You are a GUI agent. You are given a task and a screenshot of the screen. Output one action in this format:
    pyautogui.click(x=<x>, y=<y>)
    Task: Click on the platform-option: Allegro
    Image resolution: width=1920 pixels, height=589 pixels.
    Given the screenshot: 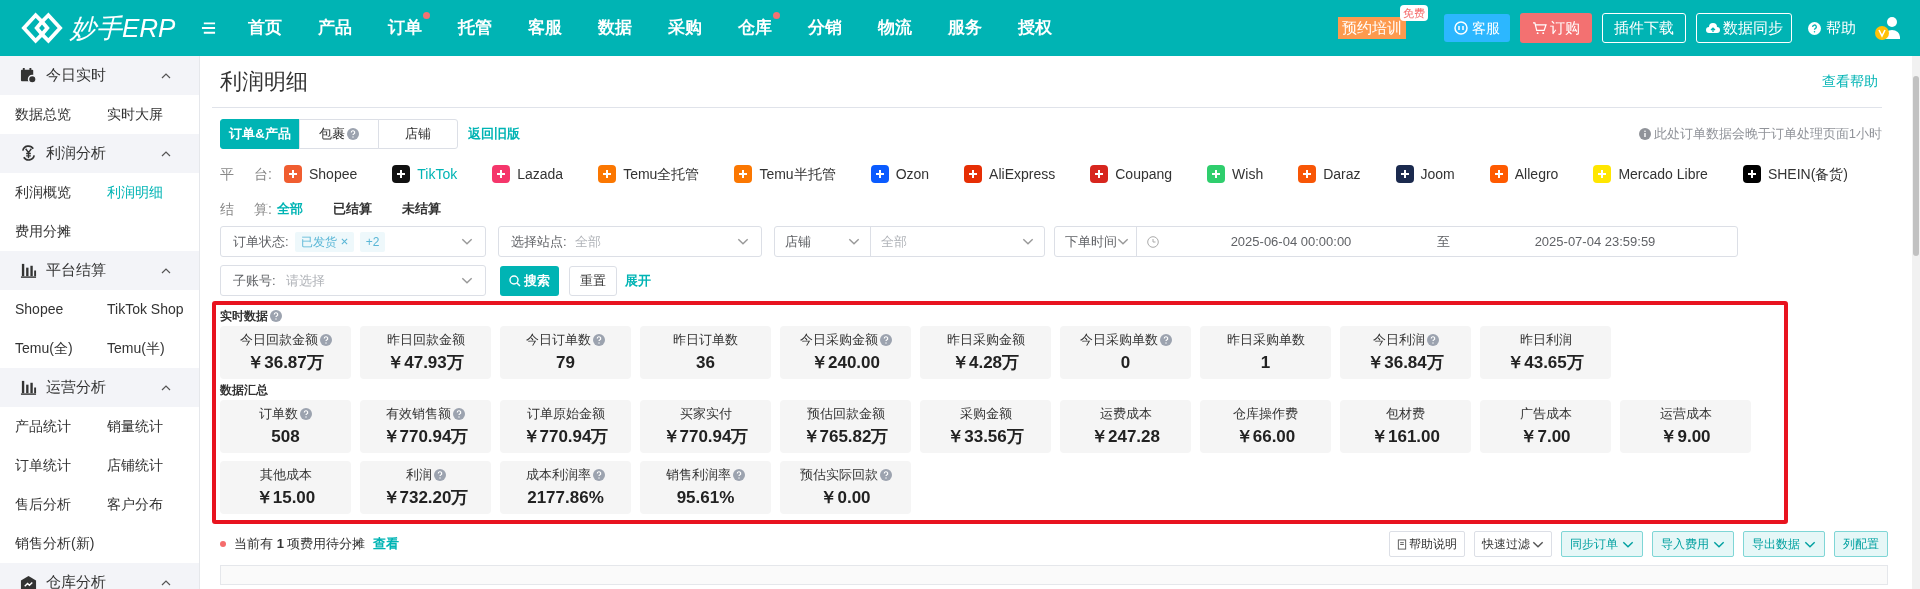 What is the action you would take?
    pyautogui.click(x=1523, y=174)
    